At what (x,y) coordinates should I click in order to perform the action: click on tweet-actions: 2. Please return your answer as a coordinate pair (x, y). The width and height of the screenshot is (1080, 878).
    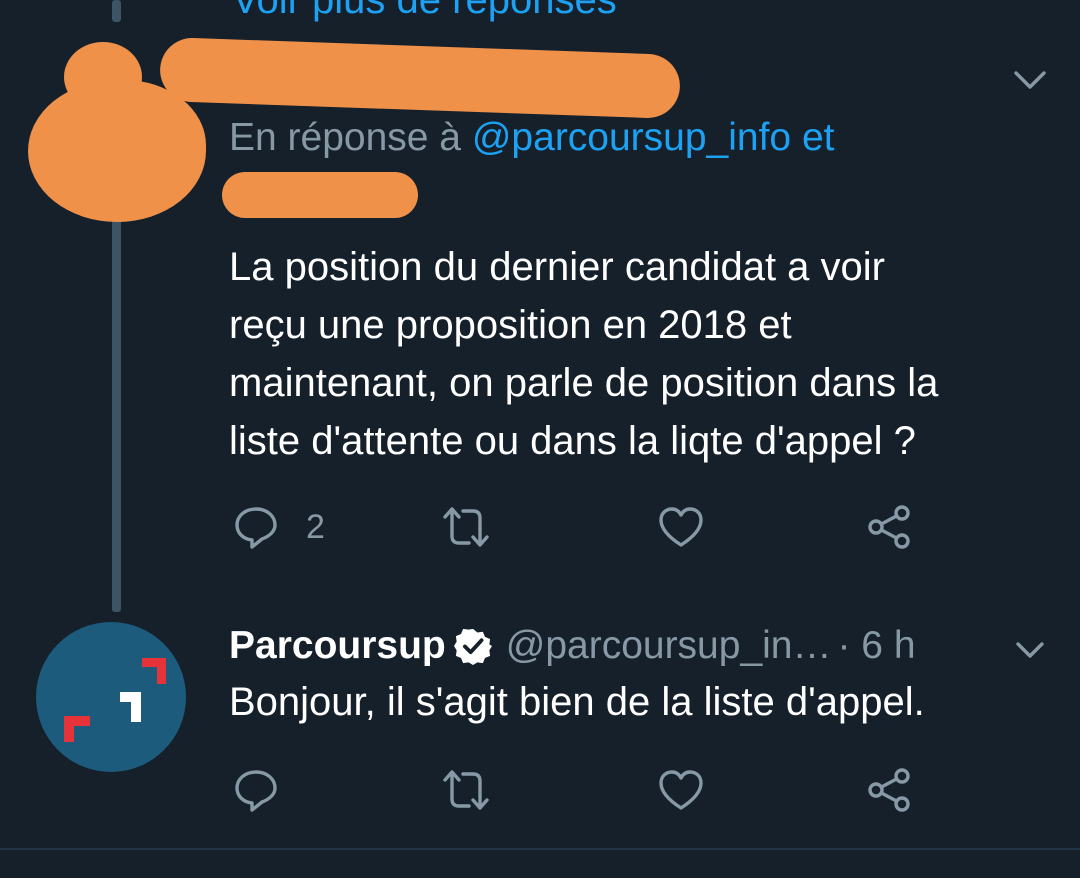
    Looking at the image, I should click on (540, 527).